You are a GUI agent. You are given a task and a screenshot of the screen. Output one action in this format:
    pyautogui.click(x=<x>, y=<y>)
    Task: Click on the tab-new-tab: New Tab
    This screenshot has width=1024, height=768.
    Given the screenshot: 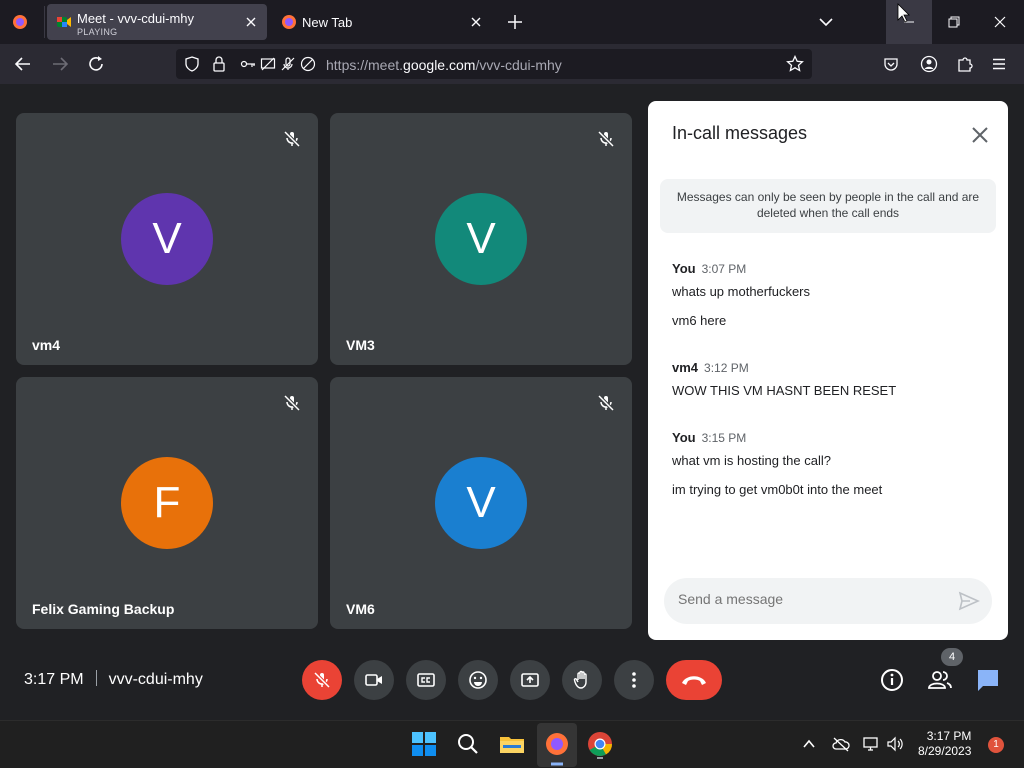 What is the action you would take?
    pyautogui.click(x=382, y=22)
    